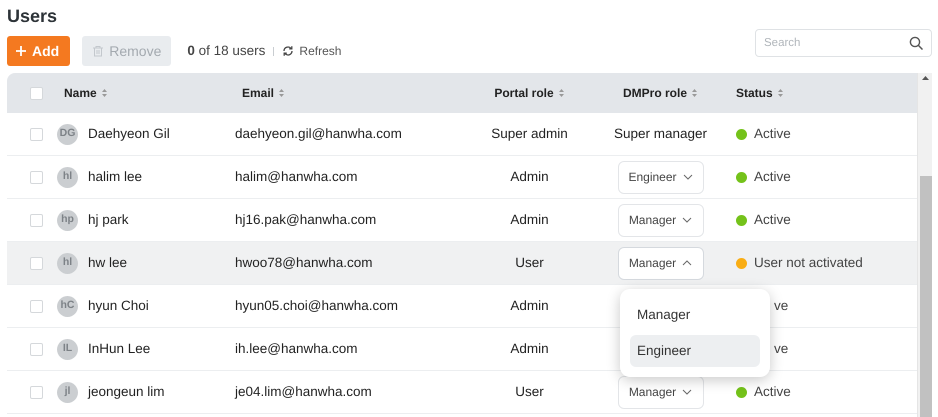 This screenshot has height=417, width=938. I want to click on column-header: Email, so click(258, 93).